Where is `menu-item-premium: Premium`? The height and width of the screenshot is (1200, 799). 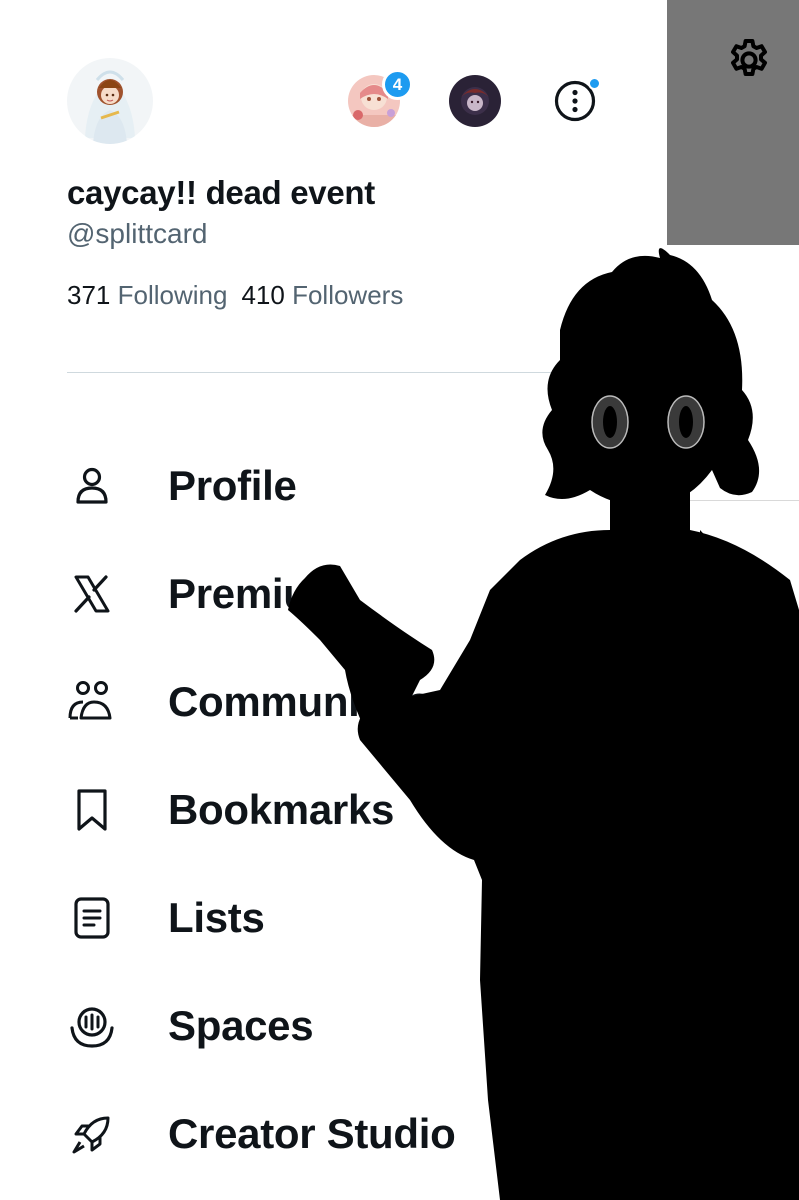 menu-item-premium: Premium is located at coordinates (340, 594).